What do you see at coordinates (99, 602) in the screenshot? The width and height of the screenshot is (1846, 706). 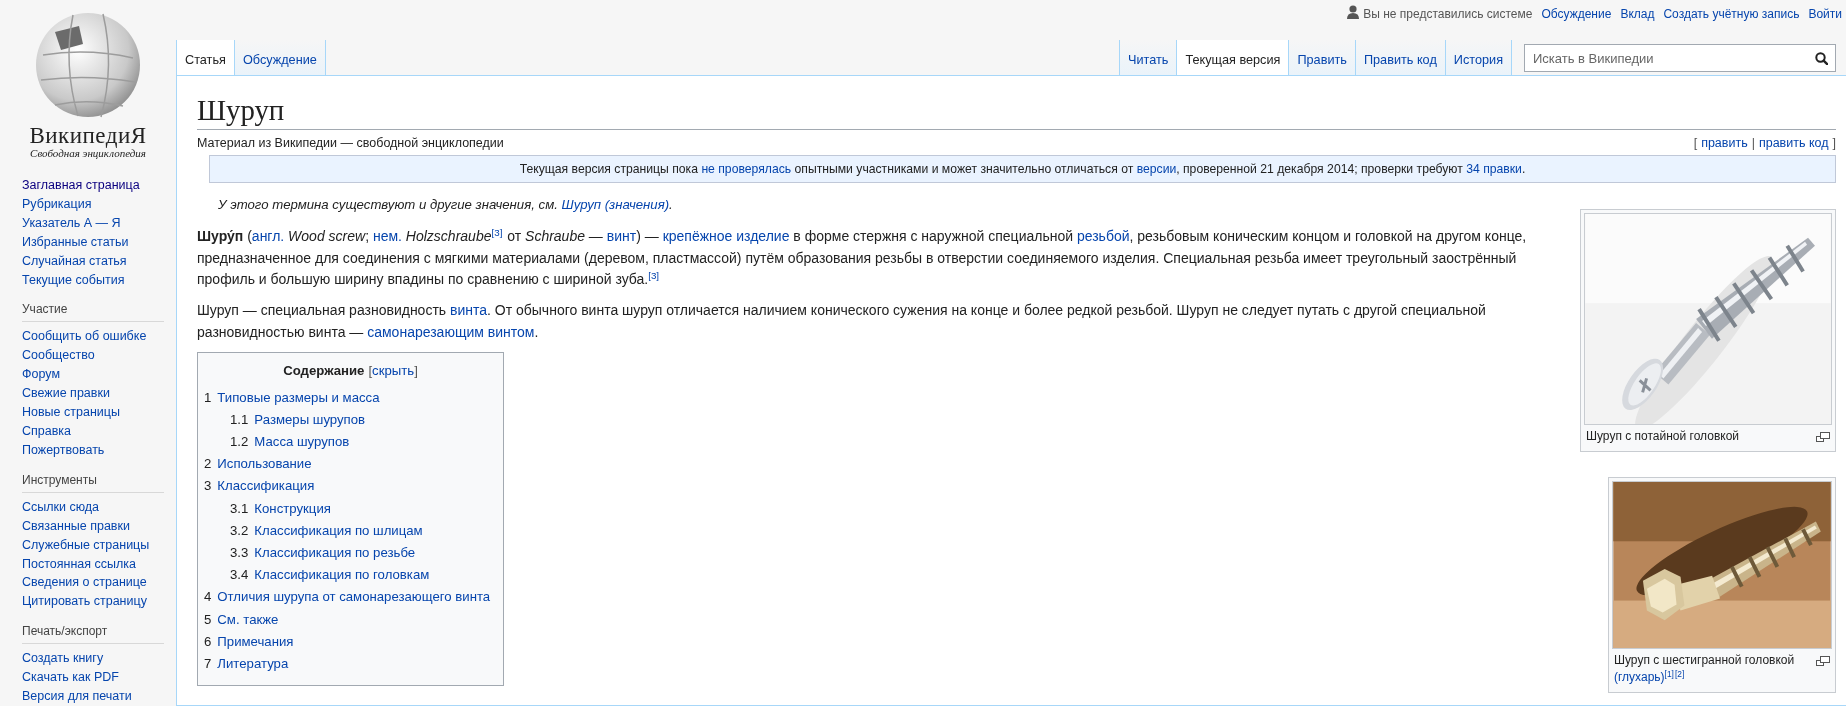 I see `sidebar-link: Цитировать страницу` at bounding box center [99, 602].